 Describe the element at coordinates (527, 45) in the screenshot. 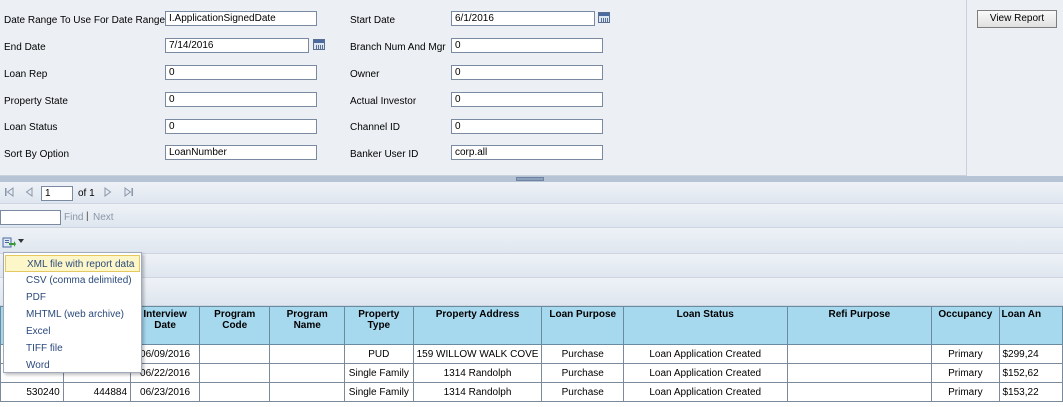

I see `branch-input: 0` at that location.